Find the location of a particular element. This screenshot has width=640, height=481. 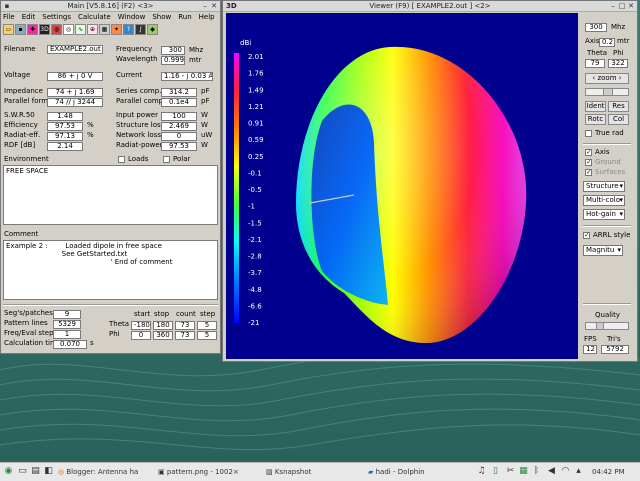

smith-chart-icon: ⊕ is located at coordinates (92, 29).